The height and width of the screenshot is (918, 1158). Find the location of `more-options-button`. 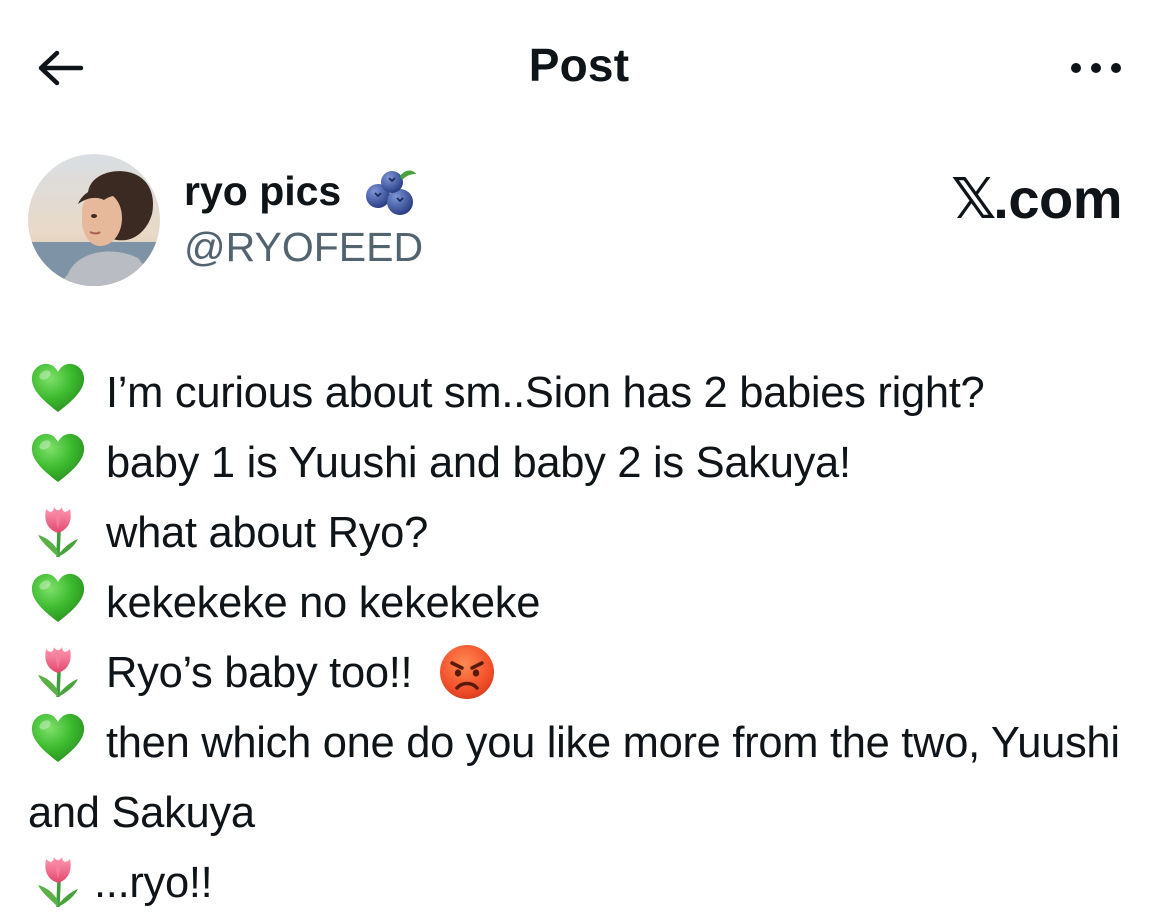

more-options-button is located at coordinates (1096, 68).